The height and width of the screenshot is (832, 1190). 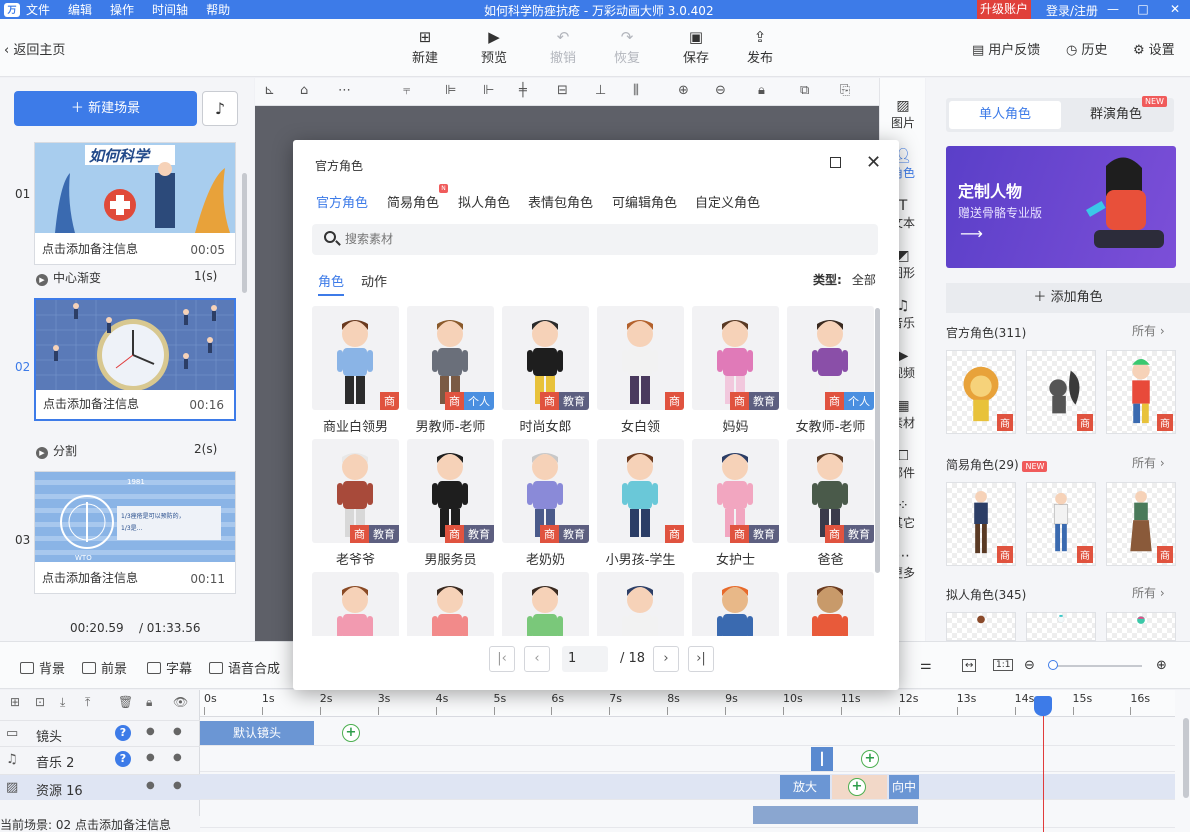 What do you see at coordinates (1148, 592) in the screenshot?
I see `see-all-anthropomorphic: 所有 ›` at bounding box center [1148, 592].